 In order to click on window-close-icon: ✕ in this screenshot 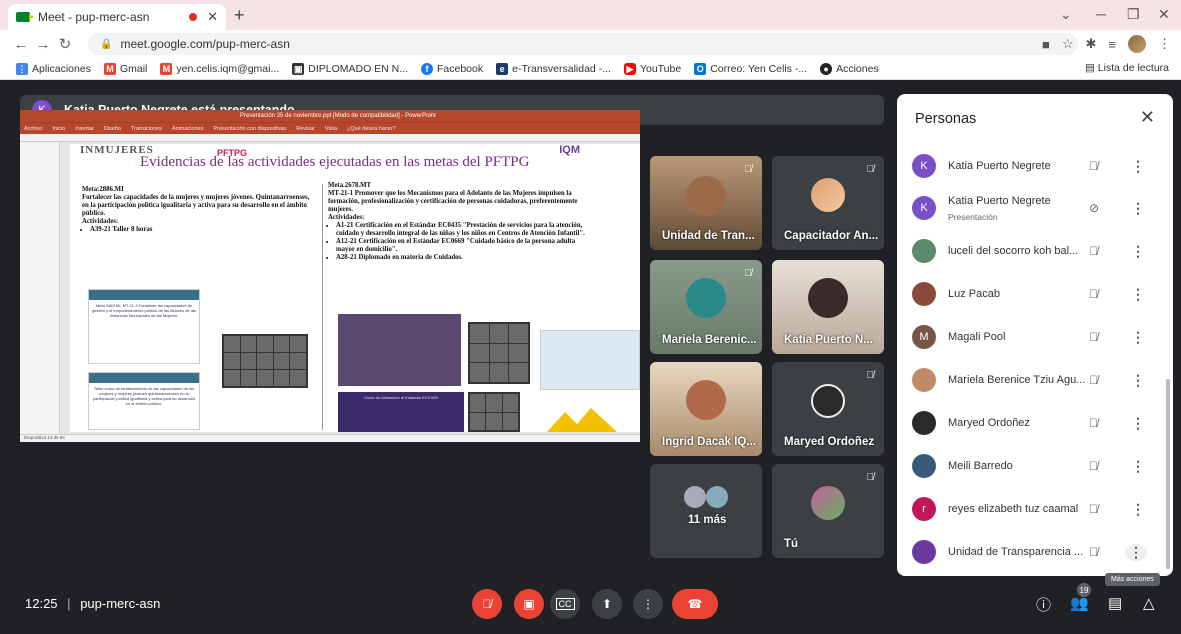, I will do `click(1164, 14)`.